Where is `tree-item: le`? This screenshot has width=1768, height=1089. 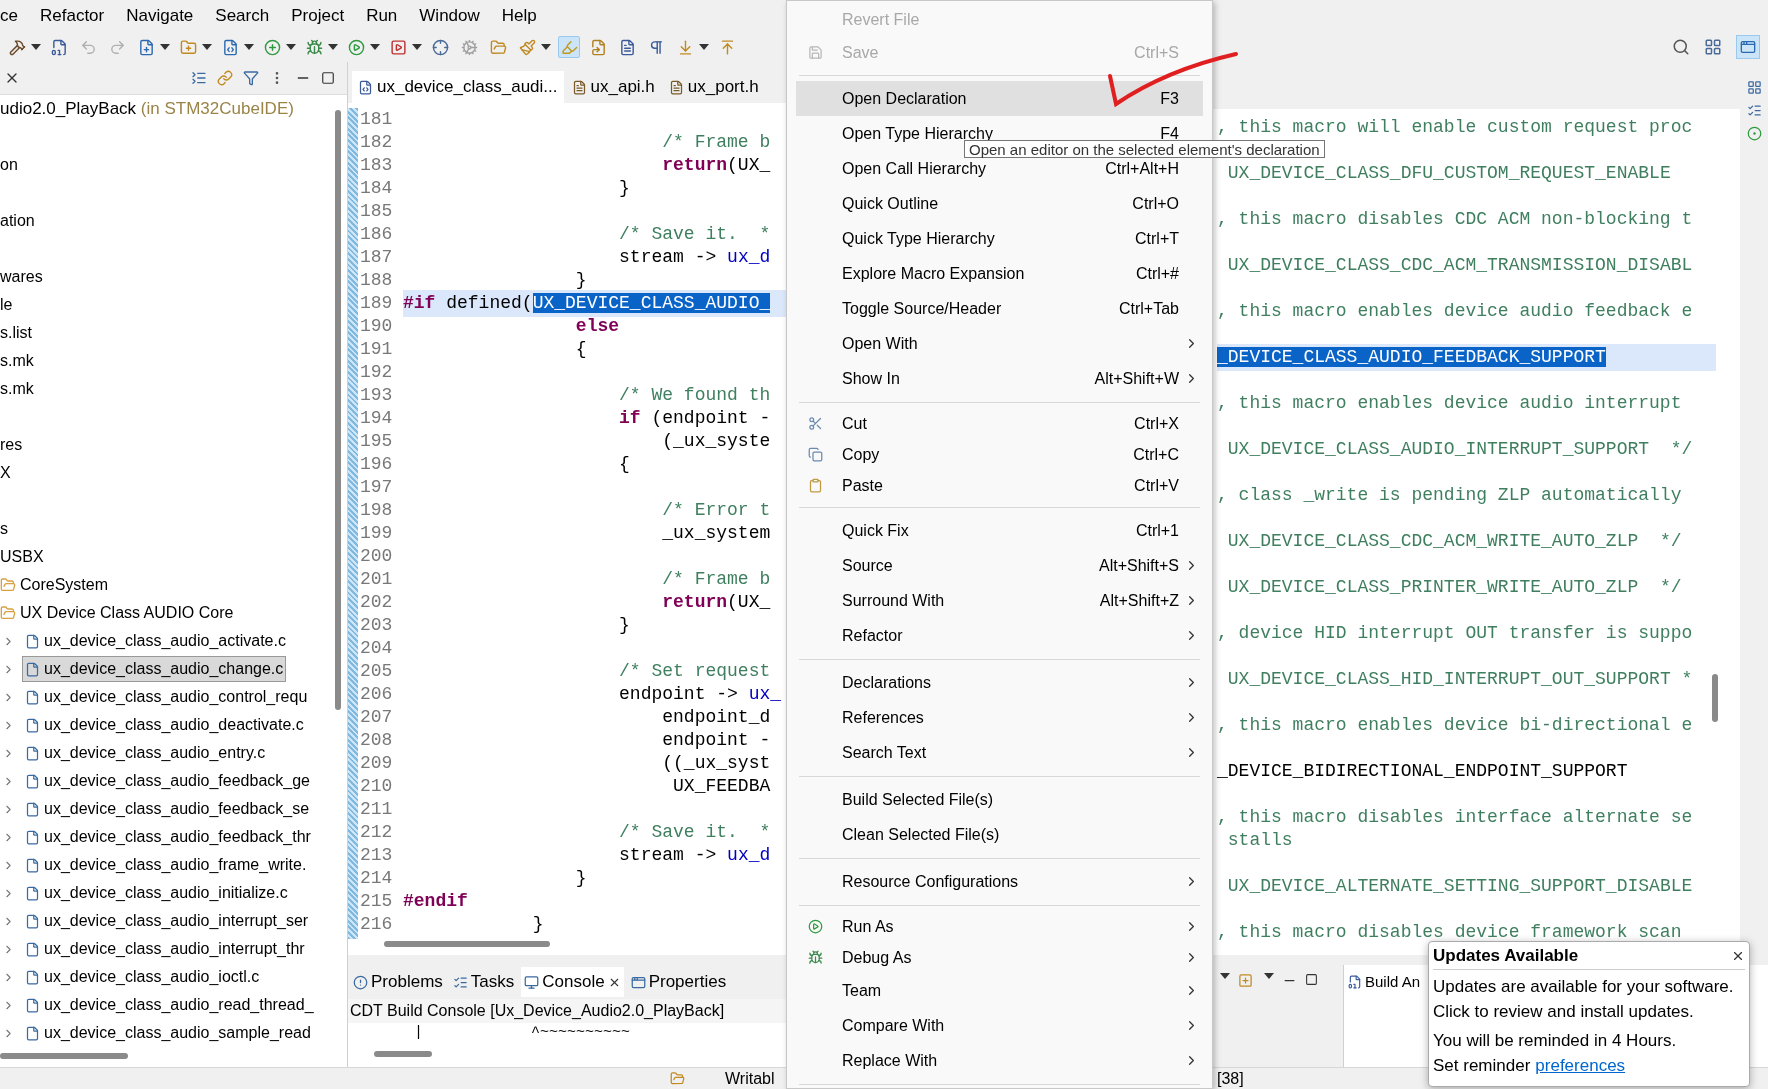 tree-item: le is located at coordinates (6, 305).